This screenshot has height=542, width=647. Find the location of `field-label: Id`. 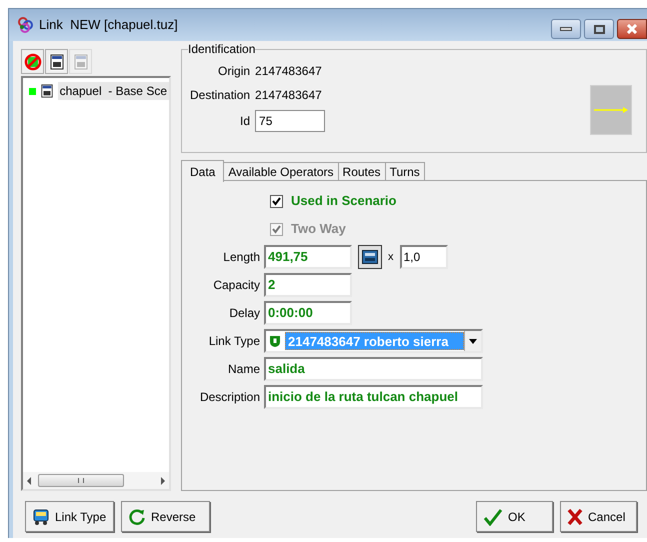

field-label: Id is located at coordinates (244, 121).